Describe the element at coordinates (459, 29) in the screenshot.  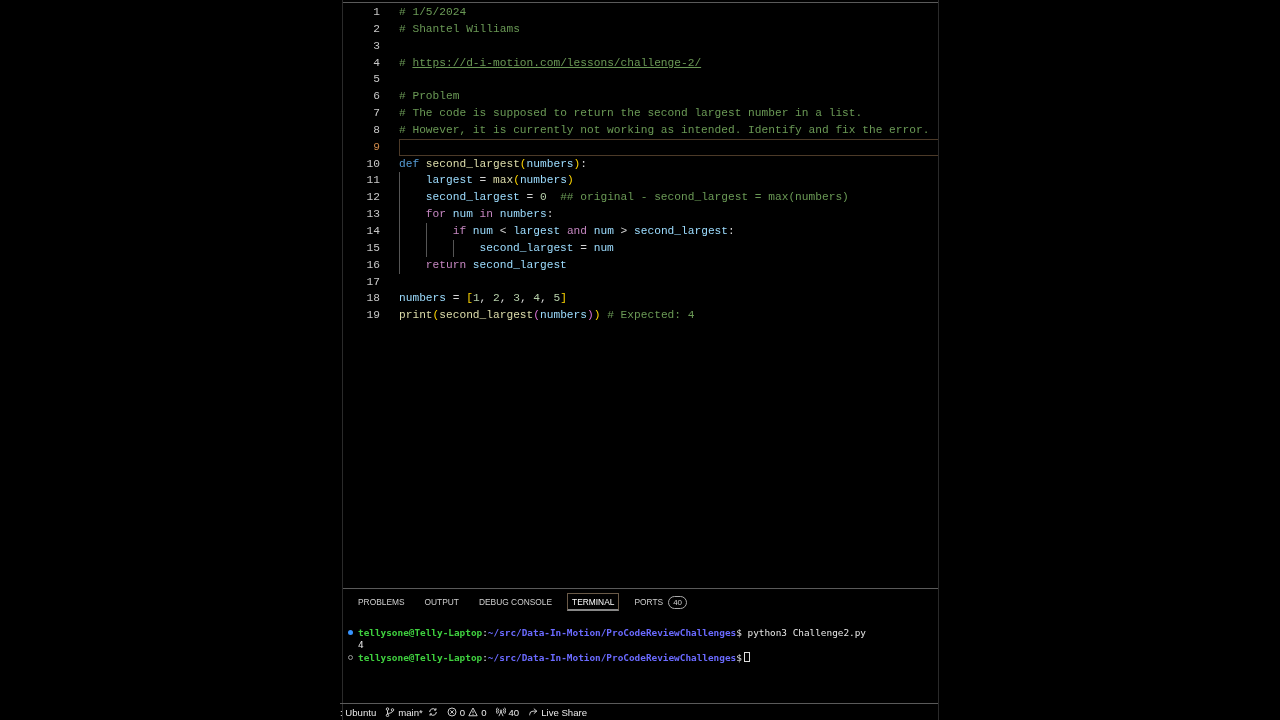
I see `code-line: # Shantel Williams` at that location.